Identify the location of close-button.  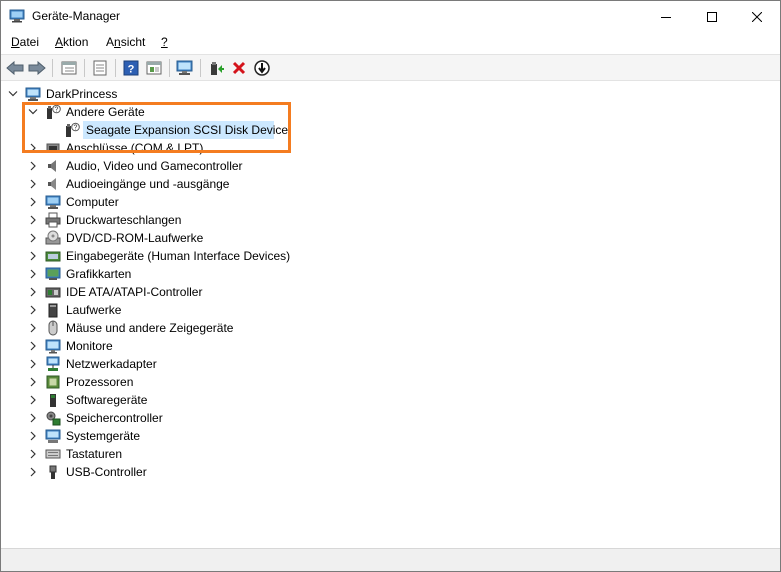
(757, 16).